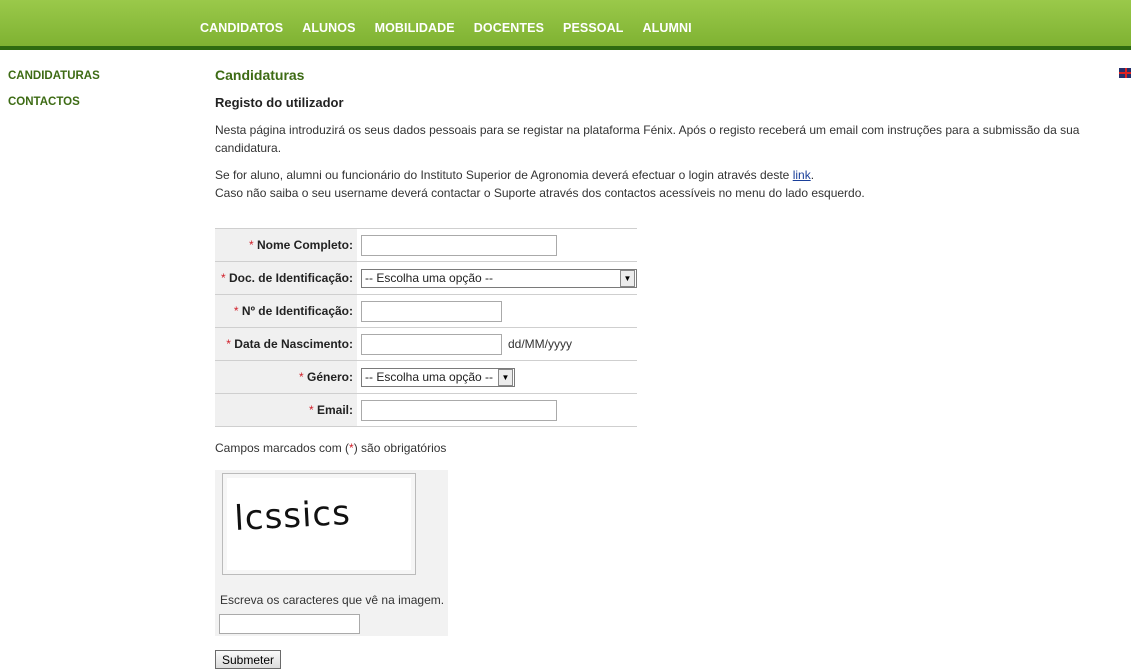 The image size is (1131, 669). Describe the element at coordinates (54, 76) in the screenshot. I see `sidebar-item-candidaturas: CANDIDATURAS` at that location.